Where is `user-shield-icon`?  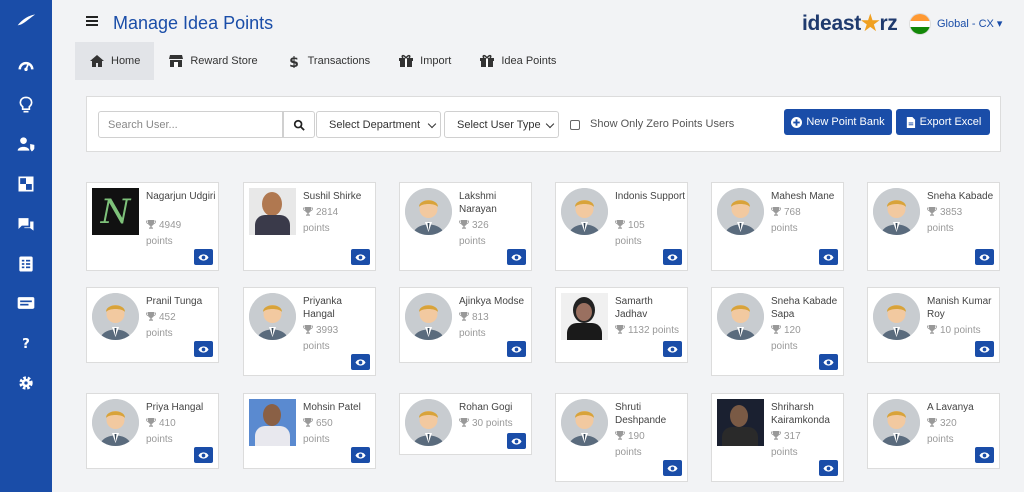 user-shield-icon is located at coordinates (26, 144).